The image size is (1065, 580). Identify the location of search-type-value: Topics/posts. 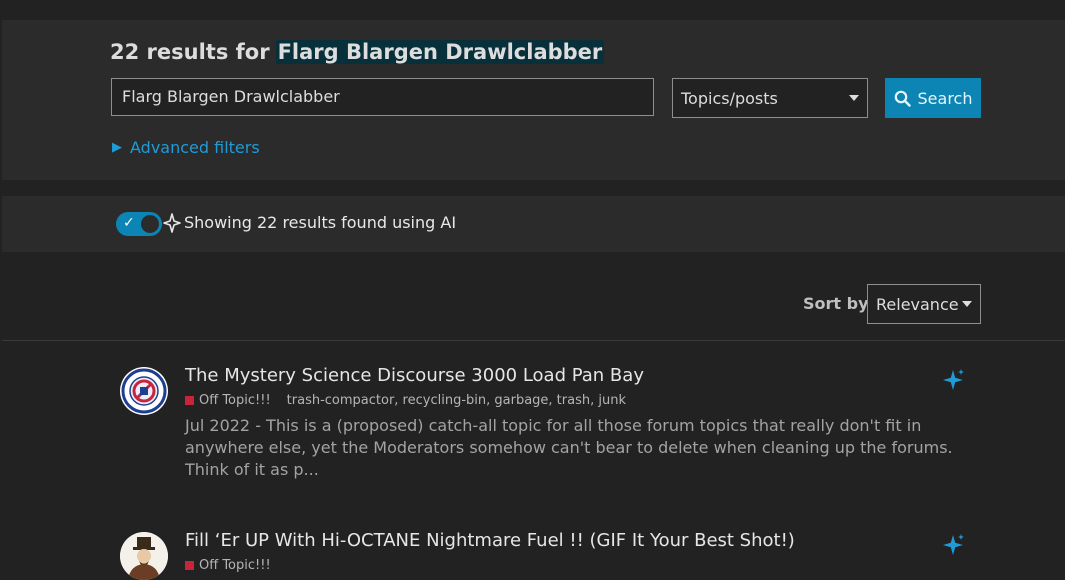
(729, 98).